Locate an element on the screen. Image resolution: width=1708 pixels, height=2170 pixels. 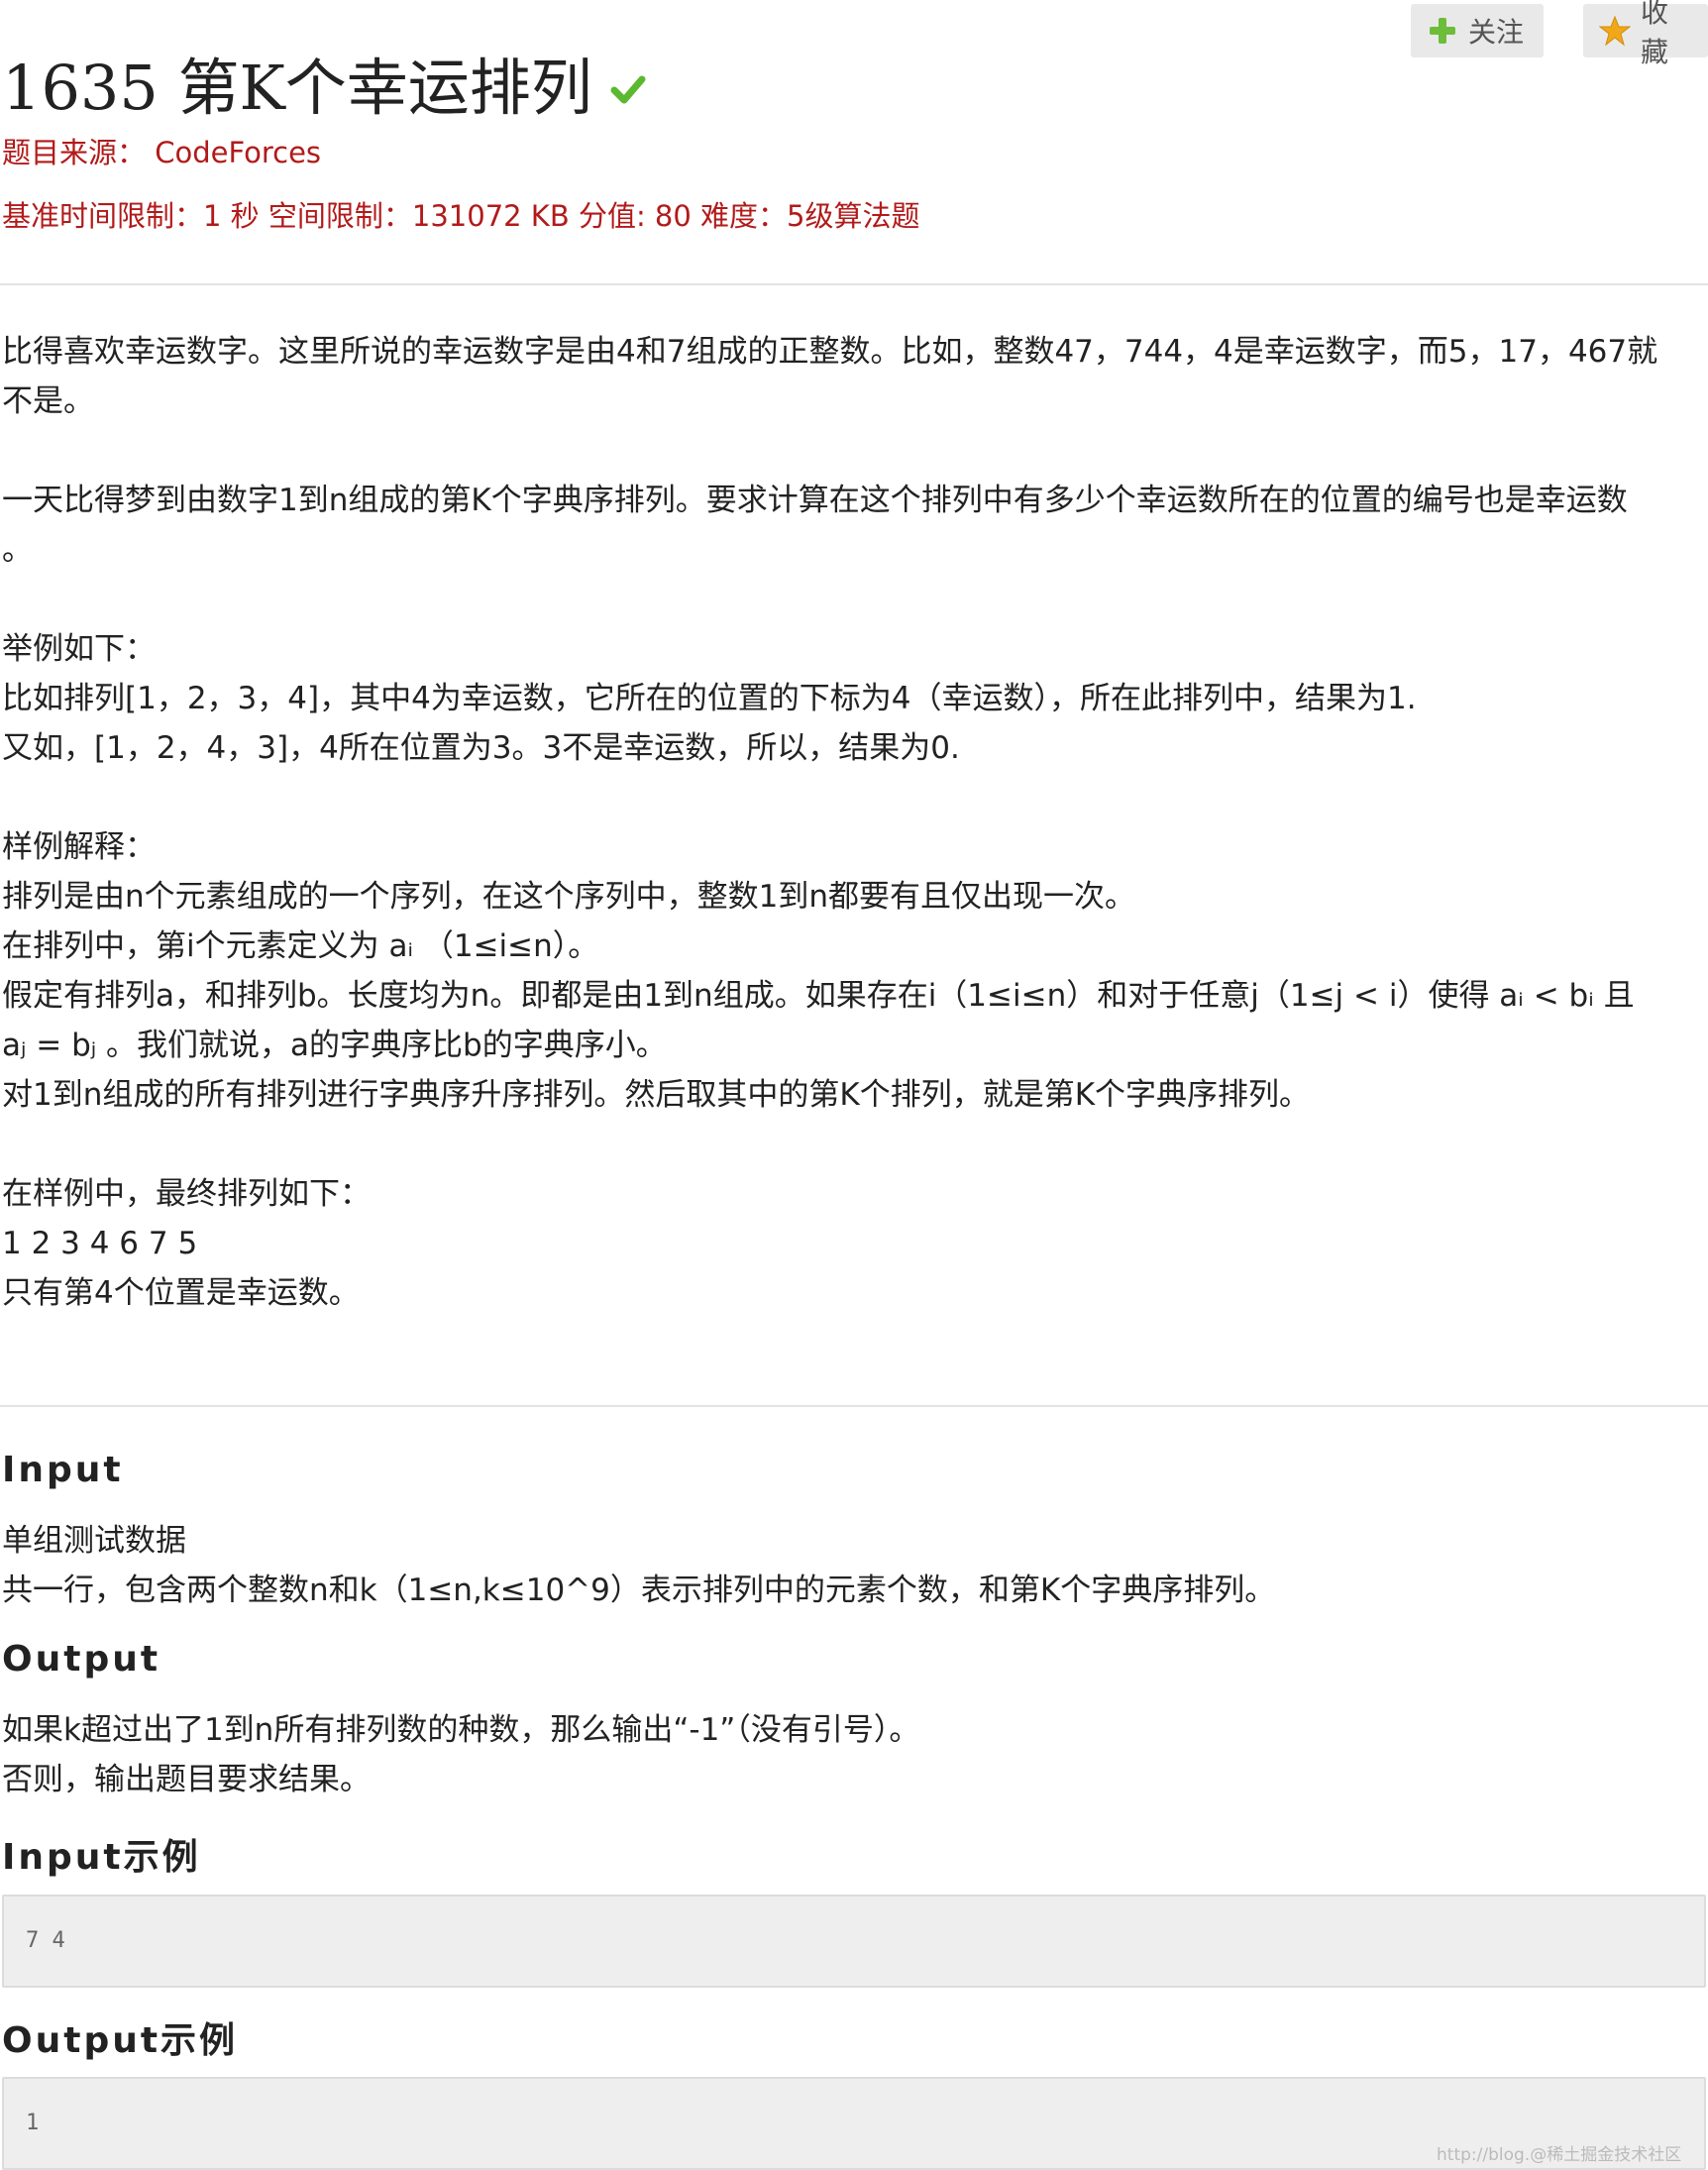
desc-line: aⱼ = bⱼ 。我们就说，a的字典序比b的字典序小。 is located at coordinates (334, 1045).